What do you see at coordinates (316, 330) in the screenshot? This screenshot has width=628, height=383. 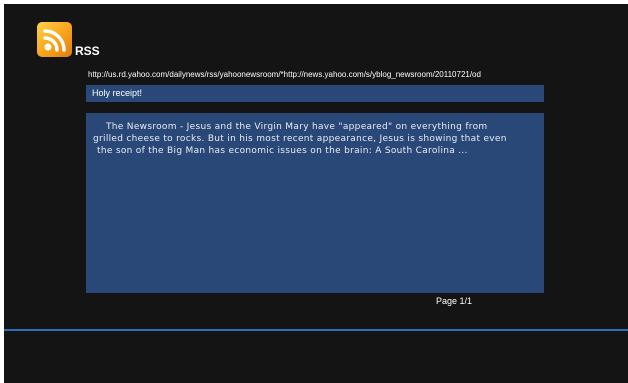 I see `footer-divider` at bounding box center [316, 330].